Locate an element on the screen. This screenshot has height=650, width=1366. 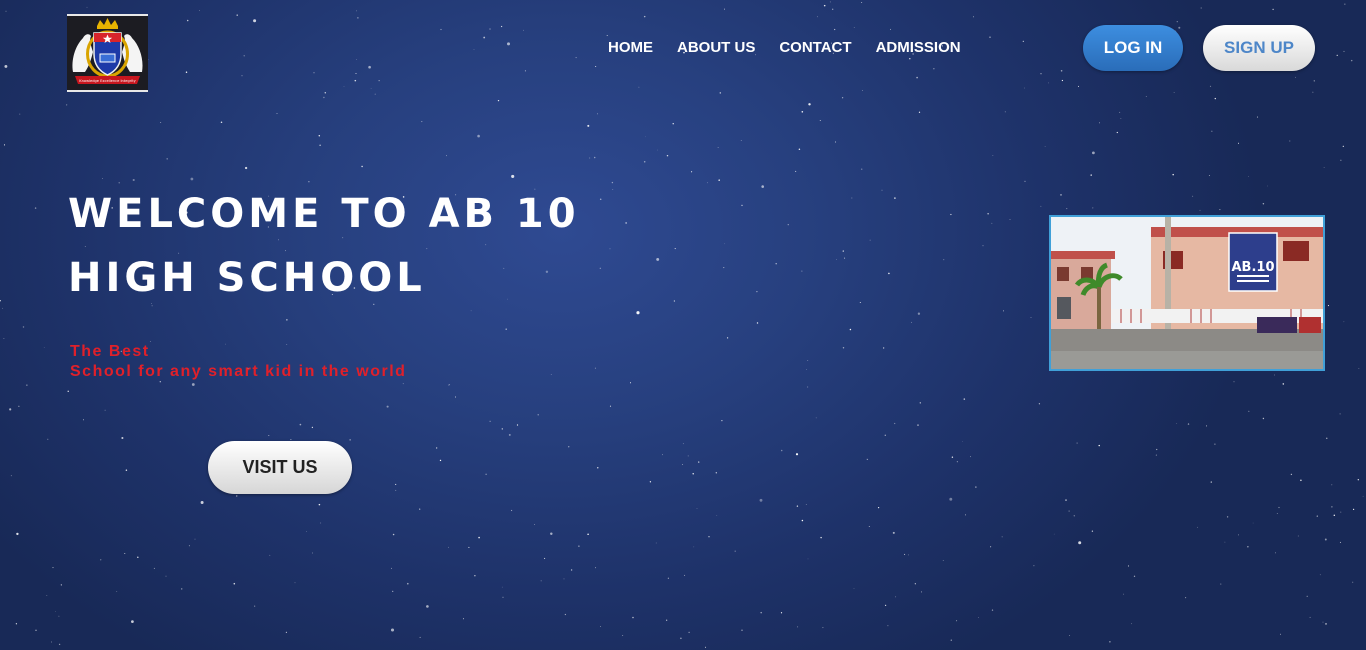
nav-home: HOME is located at coordinates (630, 47).